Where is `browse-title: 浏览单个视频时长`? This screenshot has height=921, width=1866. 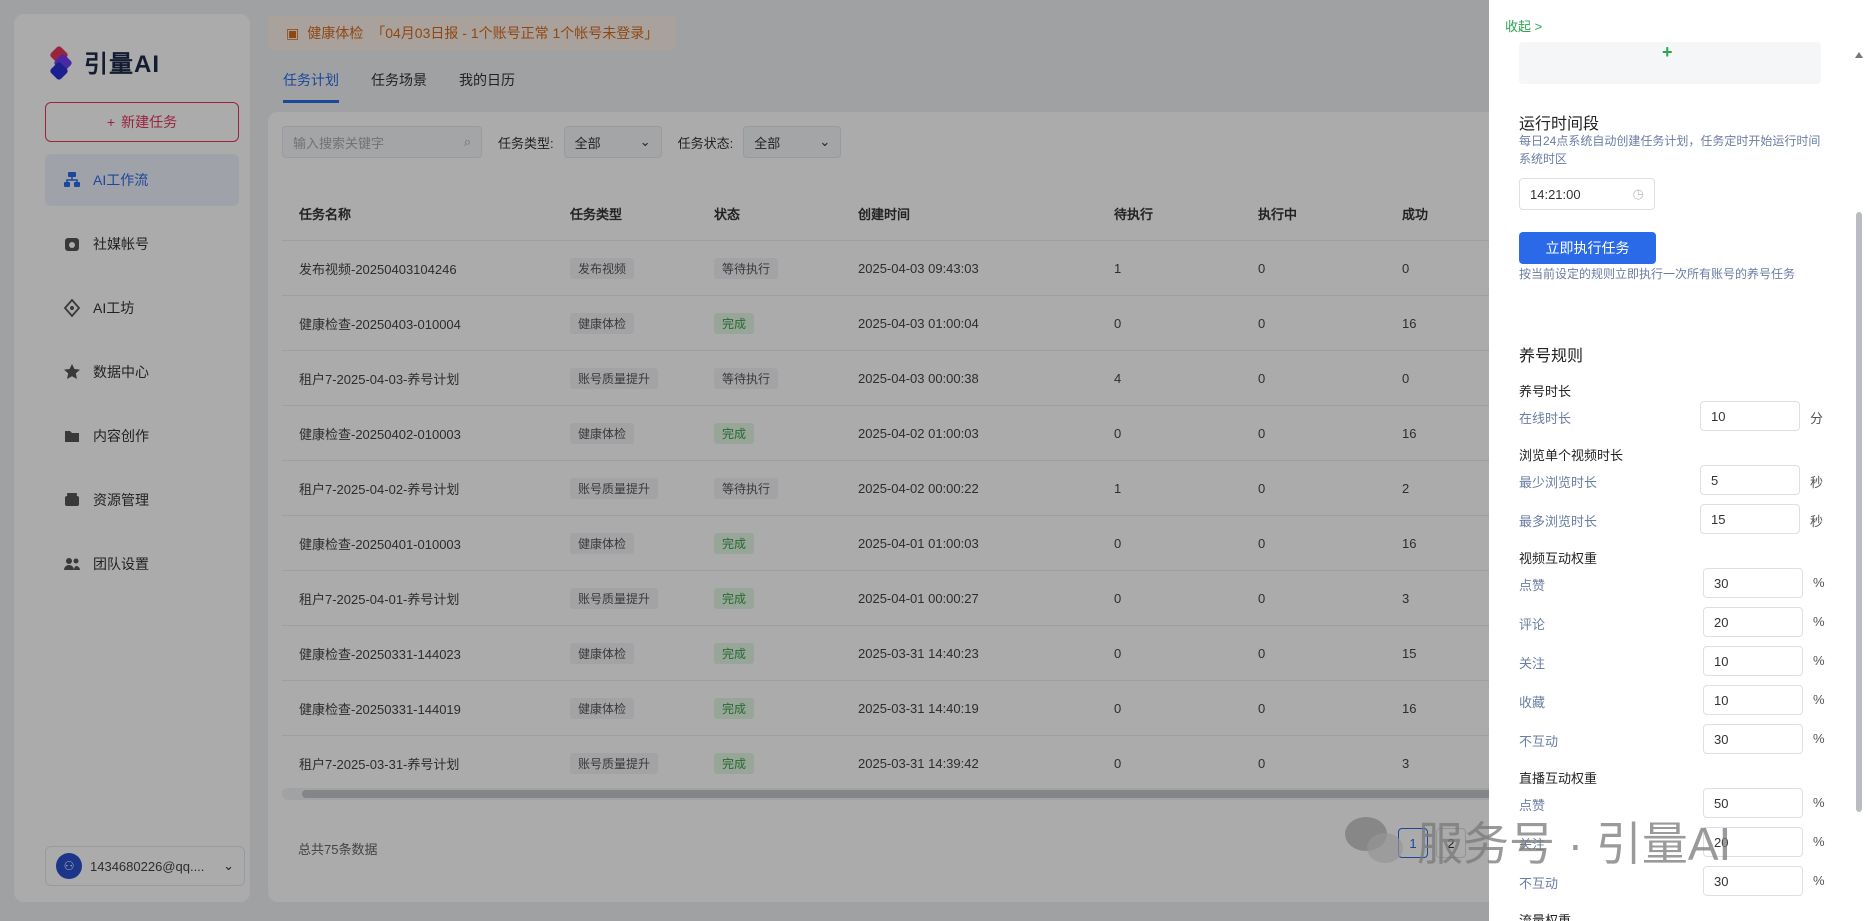 browse-title: 浏览单个视频时长 is located at coordinates (1571, 455).